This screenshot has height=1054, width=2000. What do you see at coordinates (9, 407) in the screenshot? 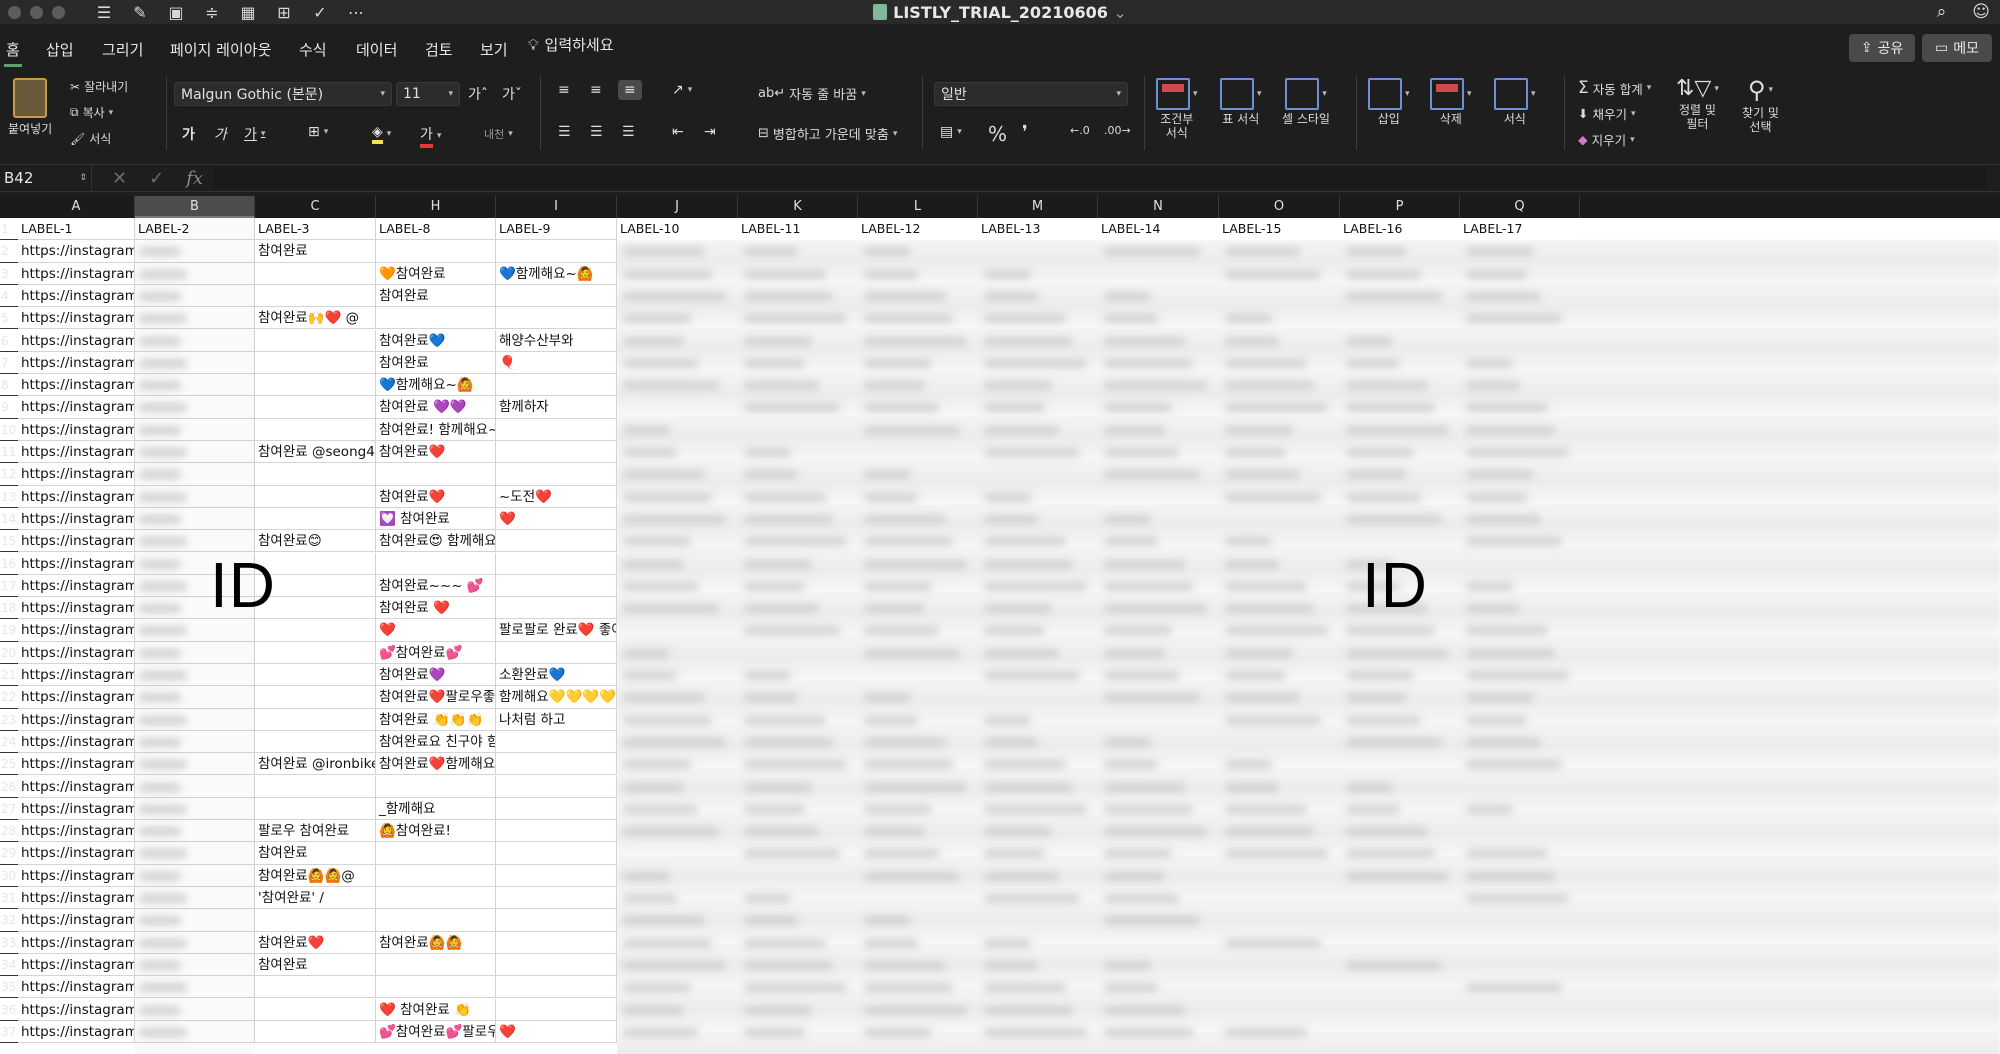
I see `row-header: 9` at bounding box center [9, 407].